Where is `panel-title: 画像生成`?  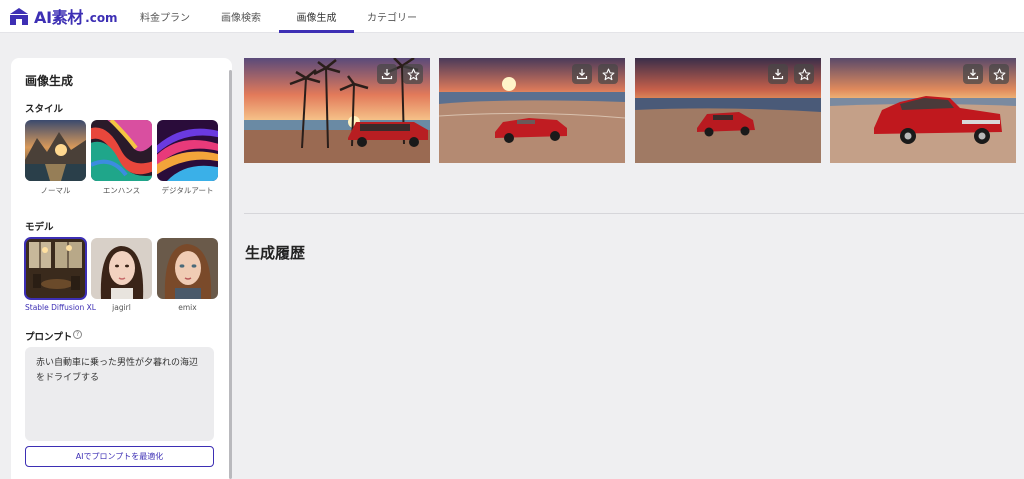
panel-title: 画像生成 is located at coordinates (49, 81).